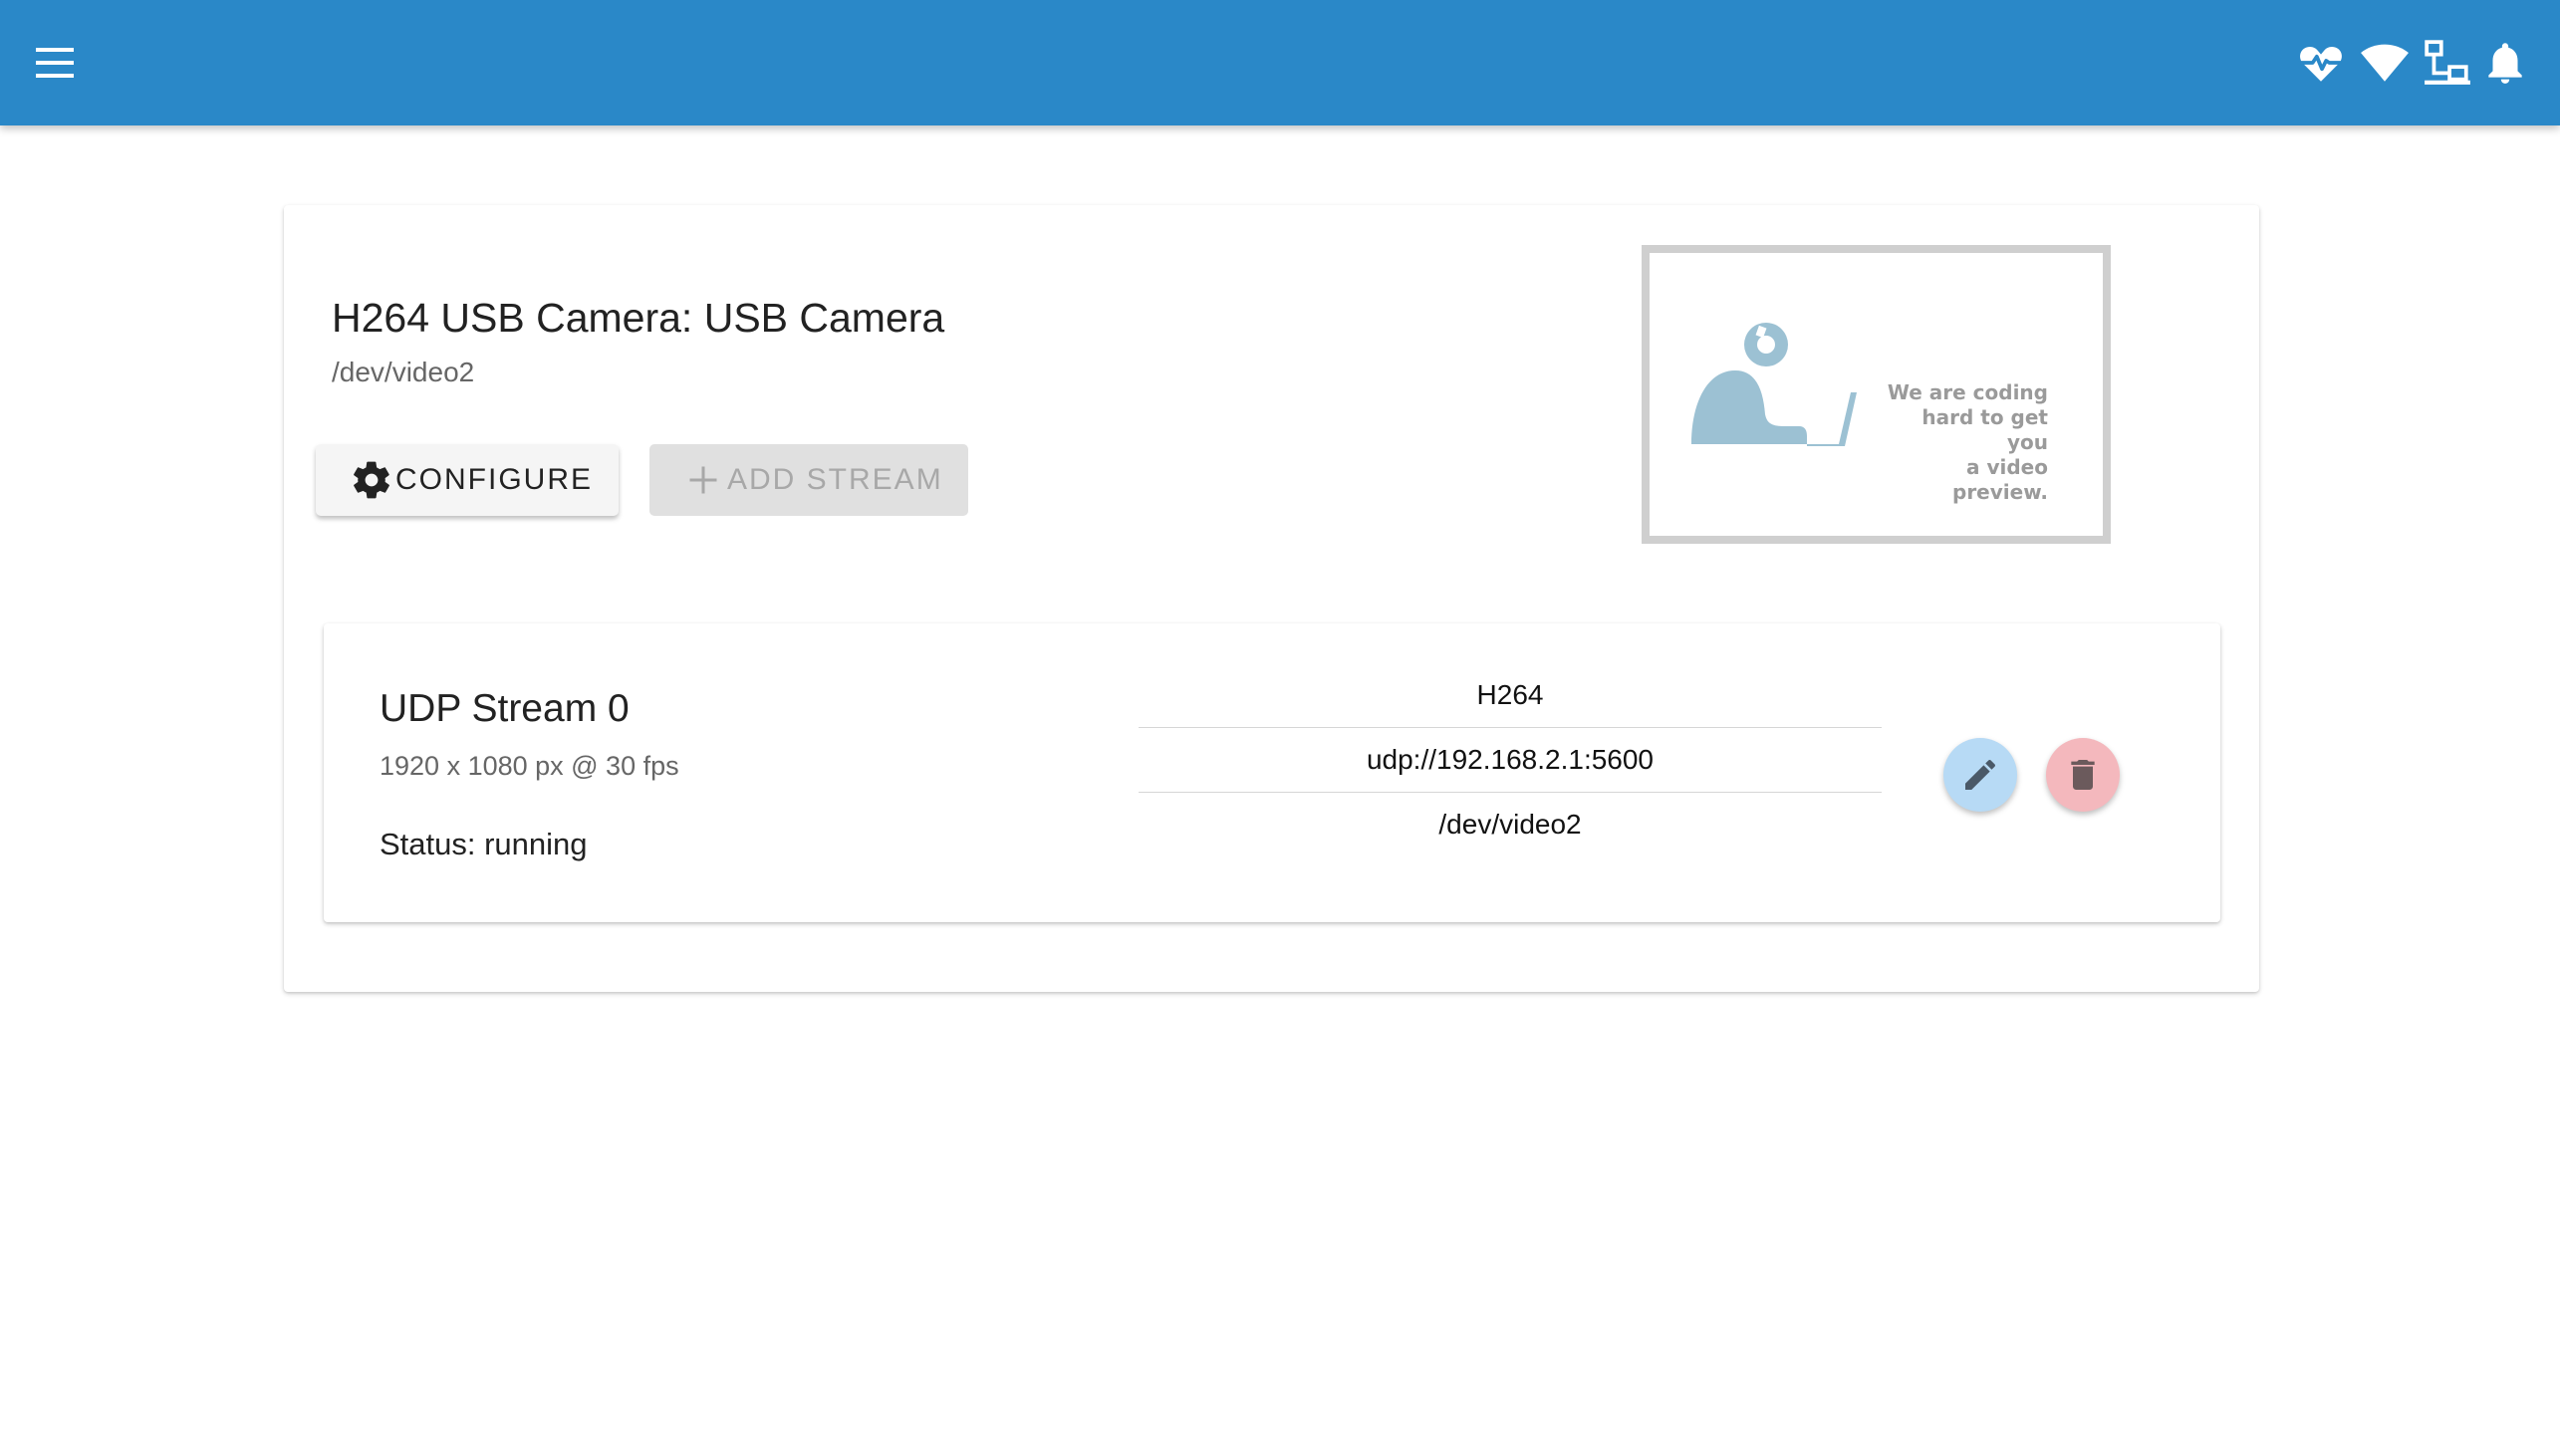 This screenshot has width=2560, height=1456. I want to click on stream-title: UDP Stream 0, so click(505, 708).